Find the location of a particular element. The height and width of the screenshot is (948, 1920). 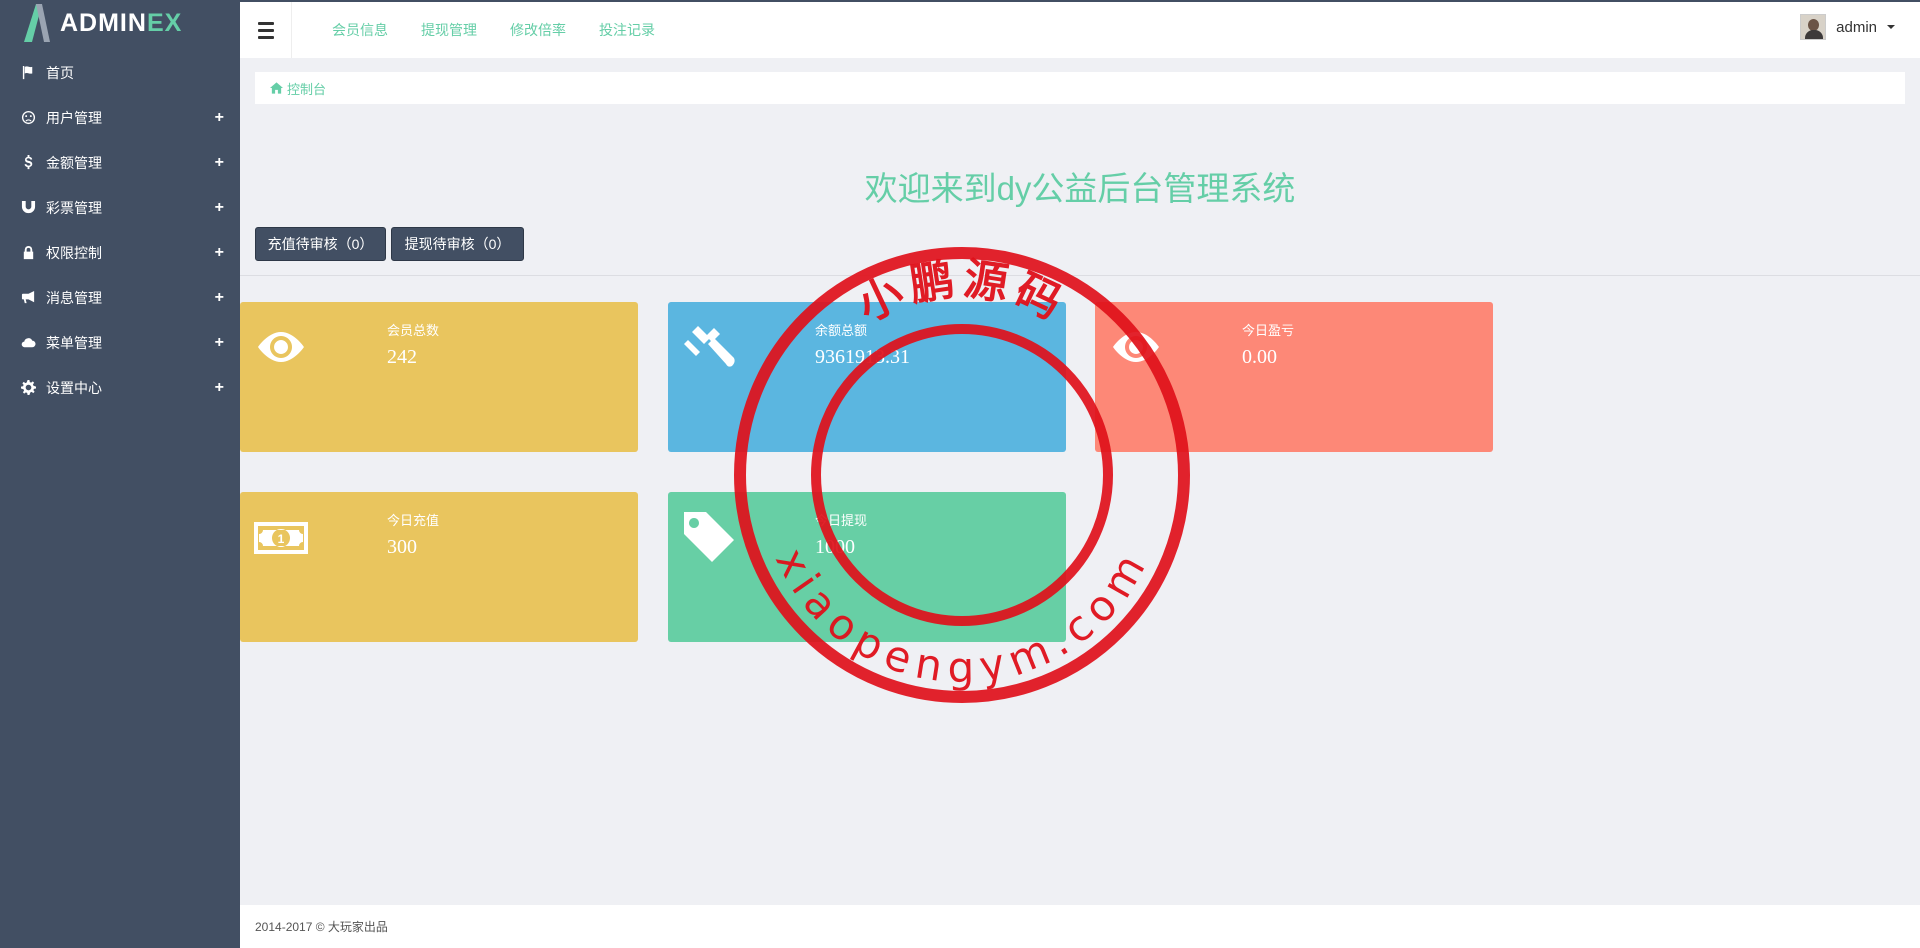

sidebar-item-users: 用户管理 + is located at coordinates (120, 117).